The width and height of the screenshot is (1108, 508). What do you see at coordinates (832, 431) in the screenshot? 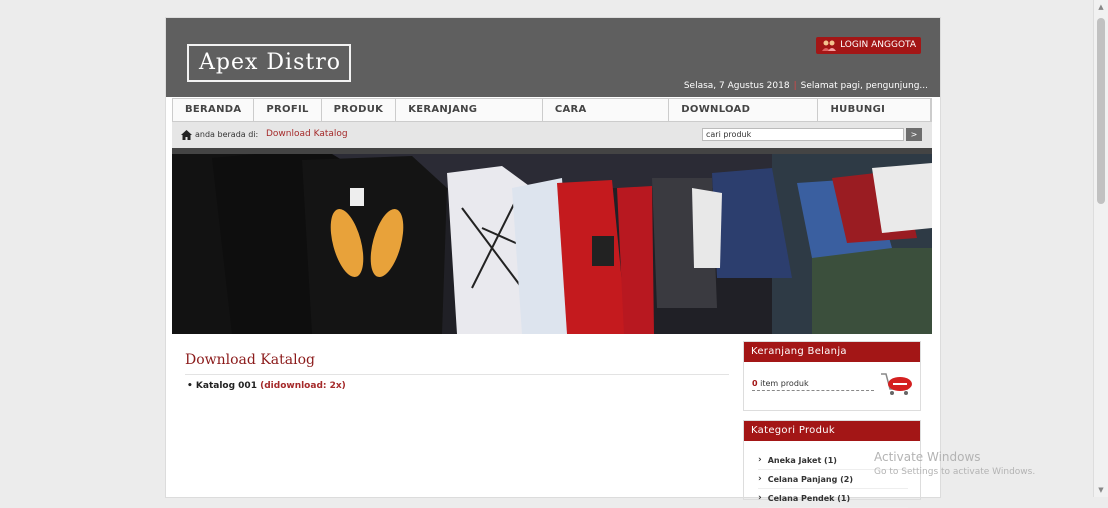
I see `category-widget-title: Kategori Produk` at bounding box center [832, 431].